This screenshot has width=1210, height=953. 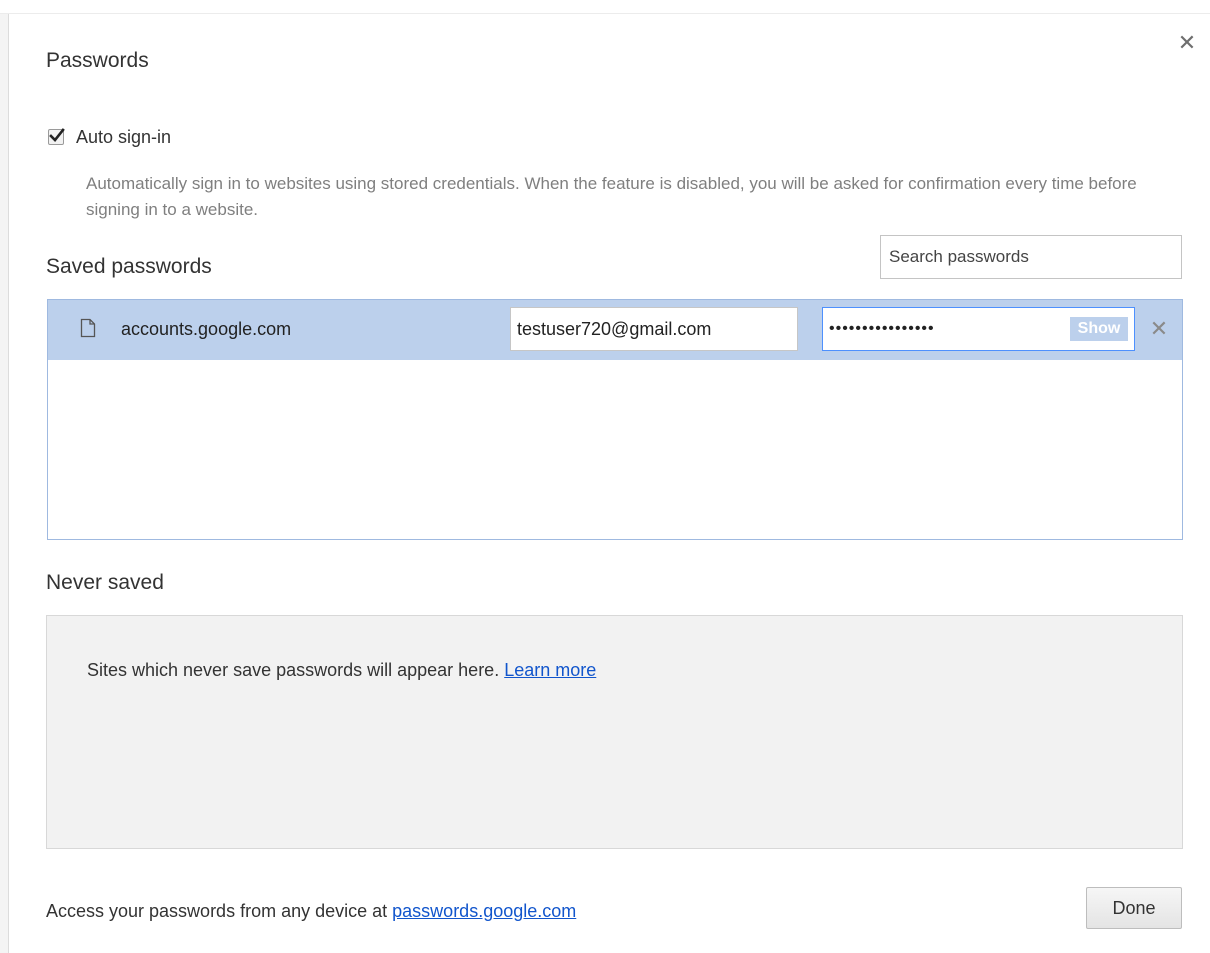 What do you see at coordinates (550, 670) in the screenshot?
I see `learn-more-link: Learn more` at bounding box center [550, 670].